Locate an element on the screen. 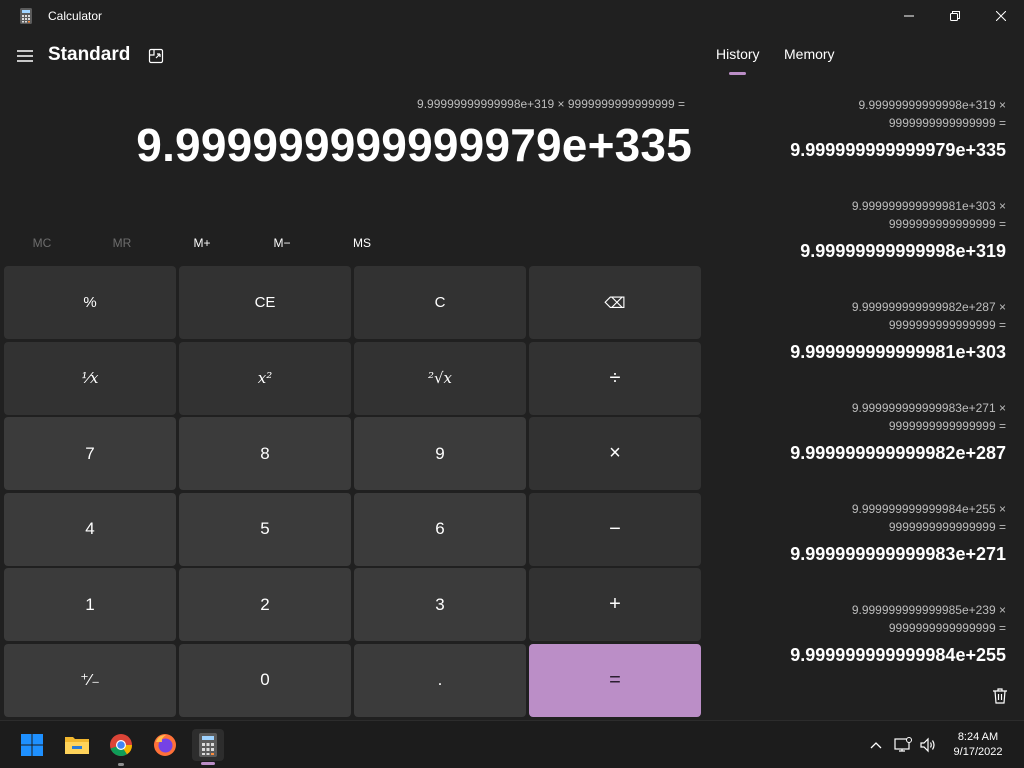  digit-4-button: 4 is located at coordinates (90, 529).